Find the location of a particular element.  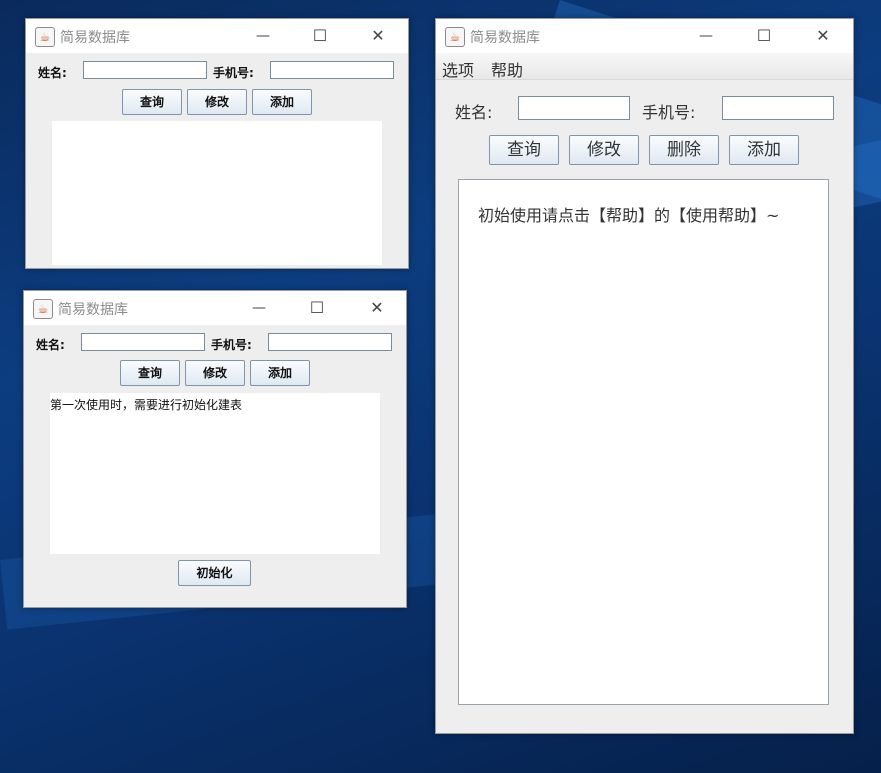

window-small-top: ☕ 简易数据库 — ☐ ✕ 姓名: 手机号: 查询 修改 添加 is located at coordinates (217, 143).